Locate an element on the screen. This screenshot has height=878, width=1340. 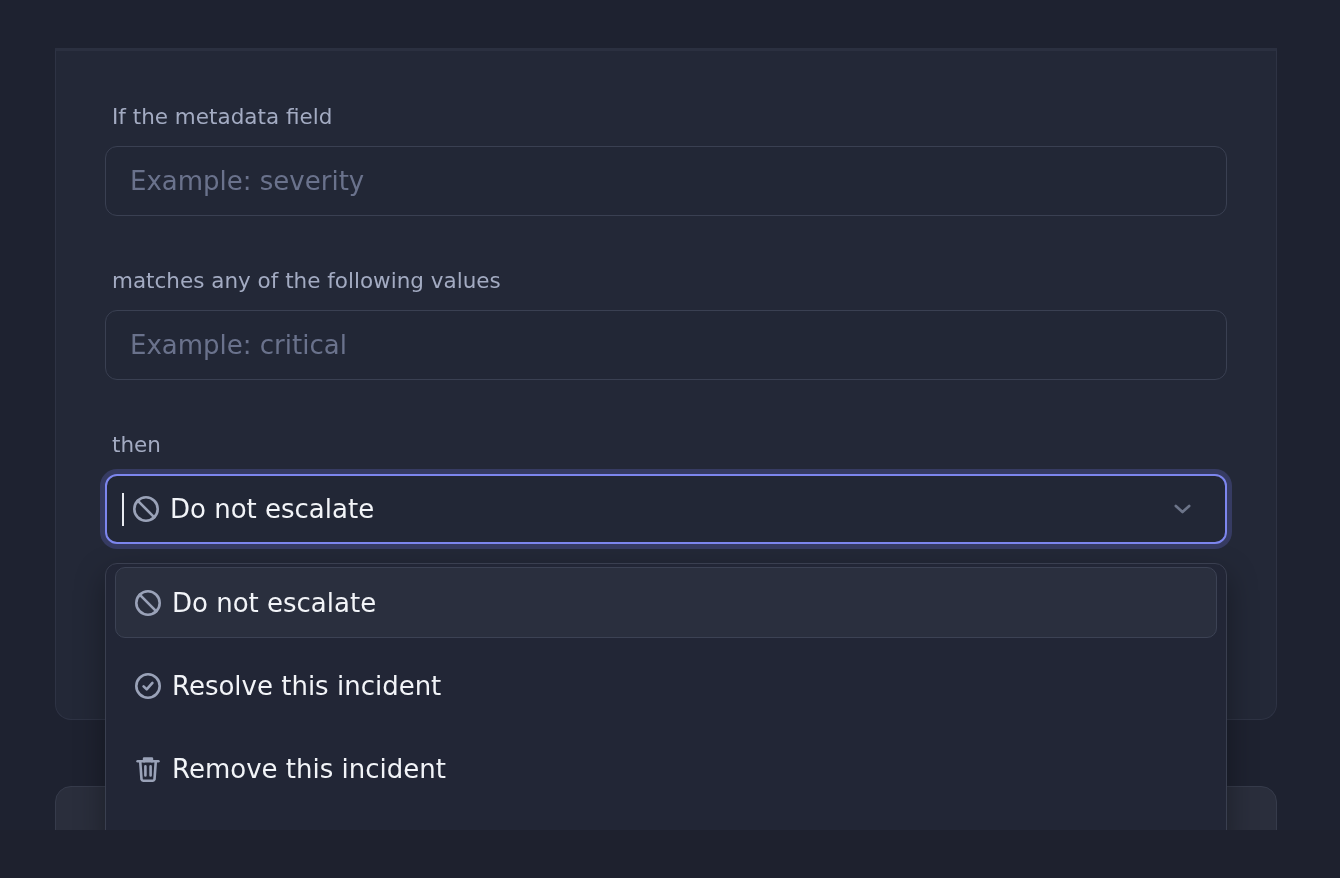
text-input: Example: critical is located at coordinates (666, 345).